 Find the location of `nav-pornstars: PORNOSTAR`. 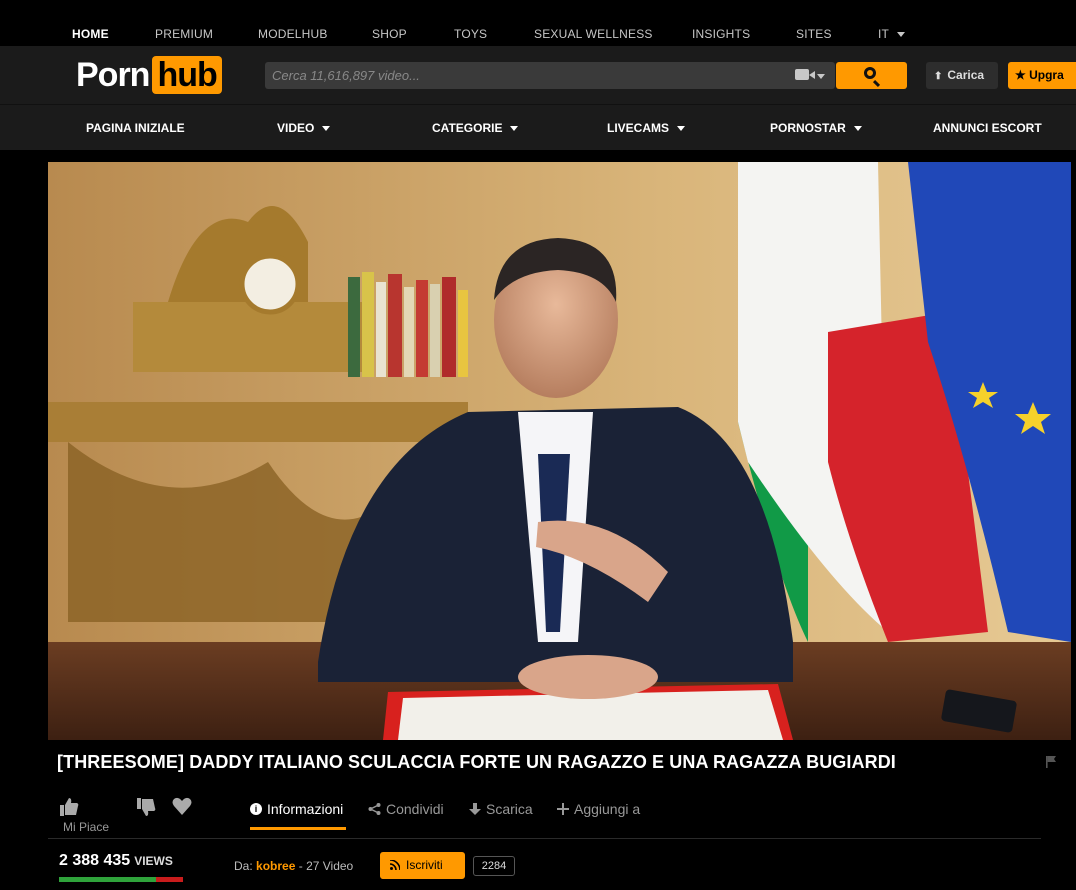

nav-pornstars: PORNOSTAR is located at coordinates (816, 128).